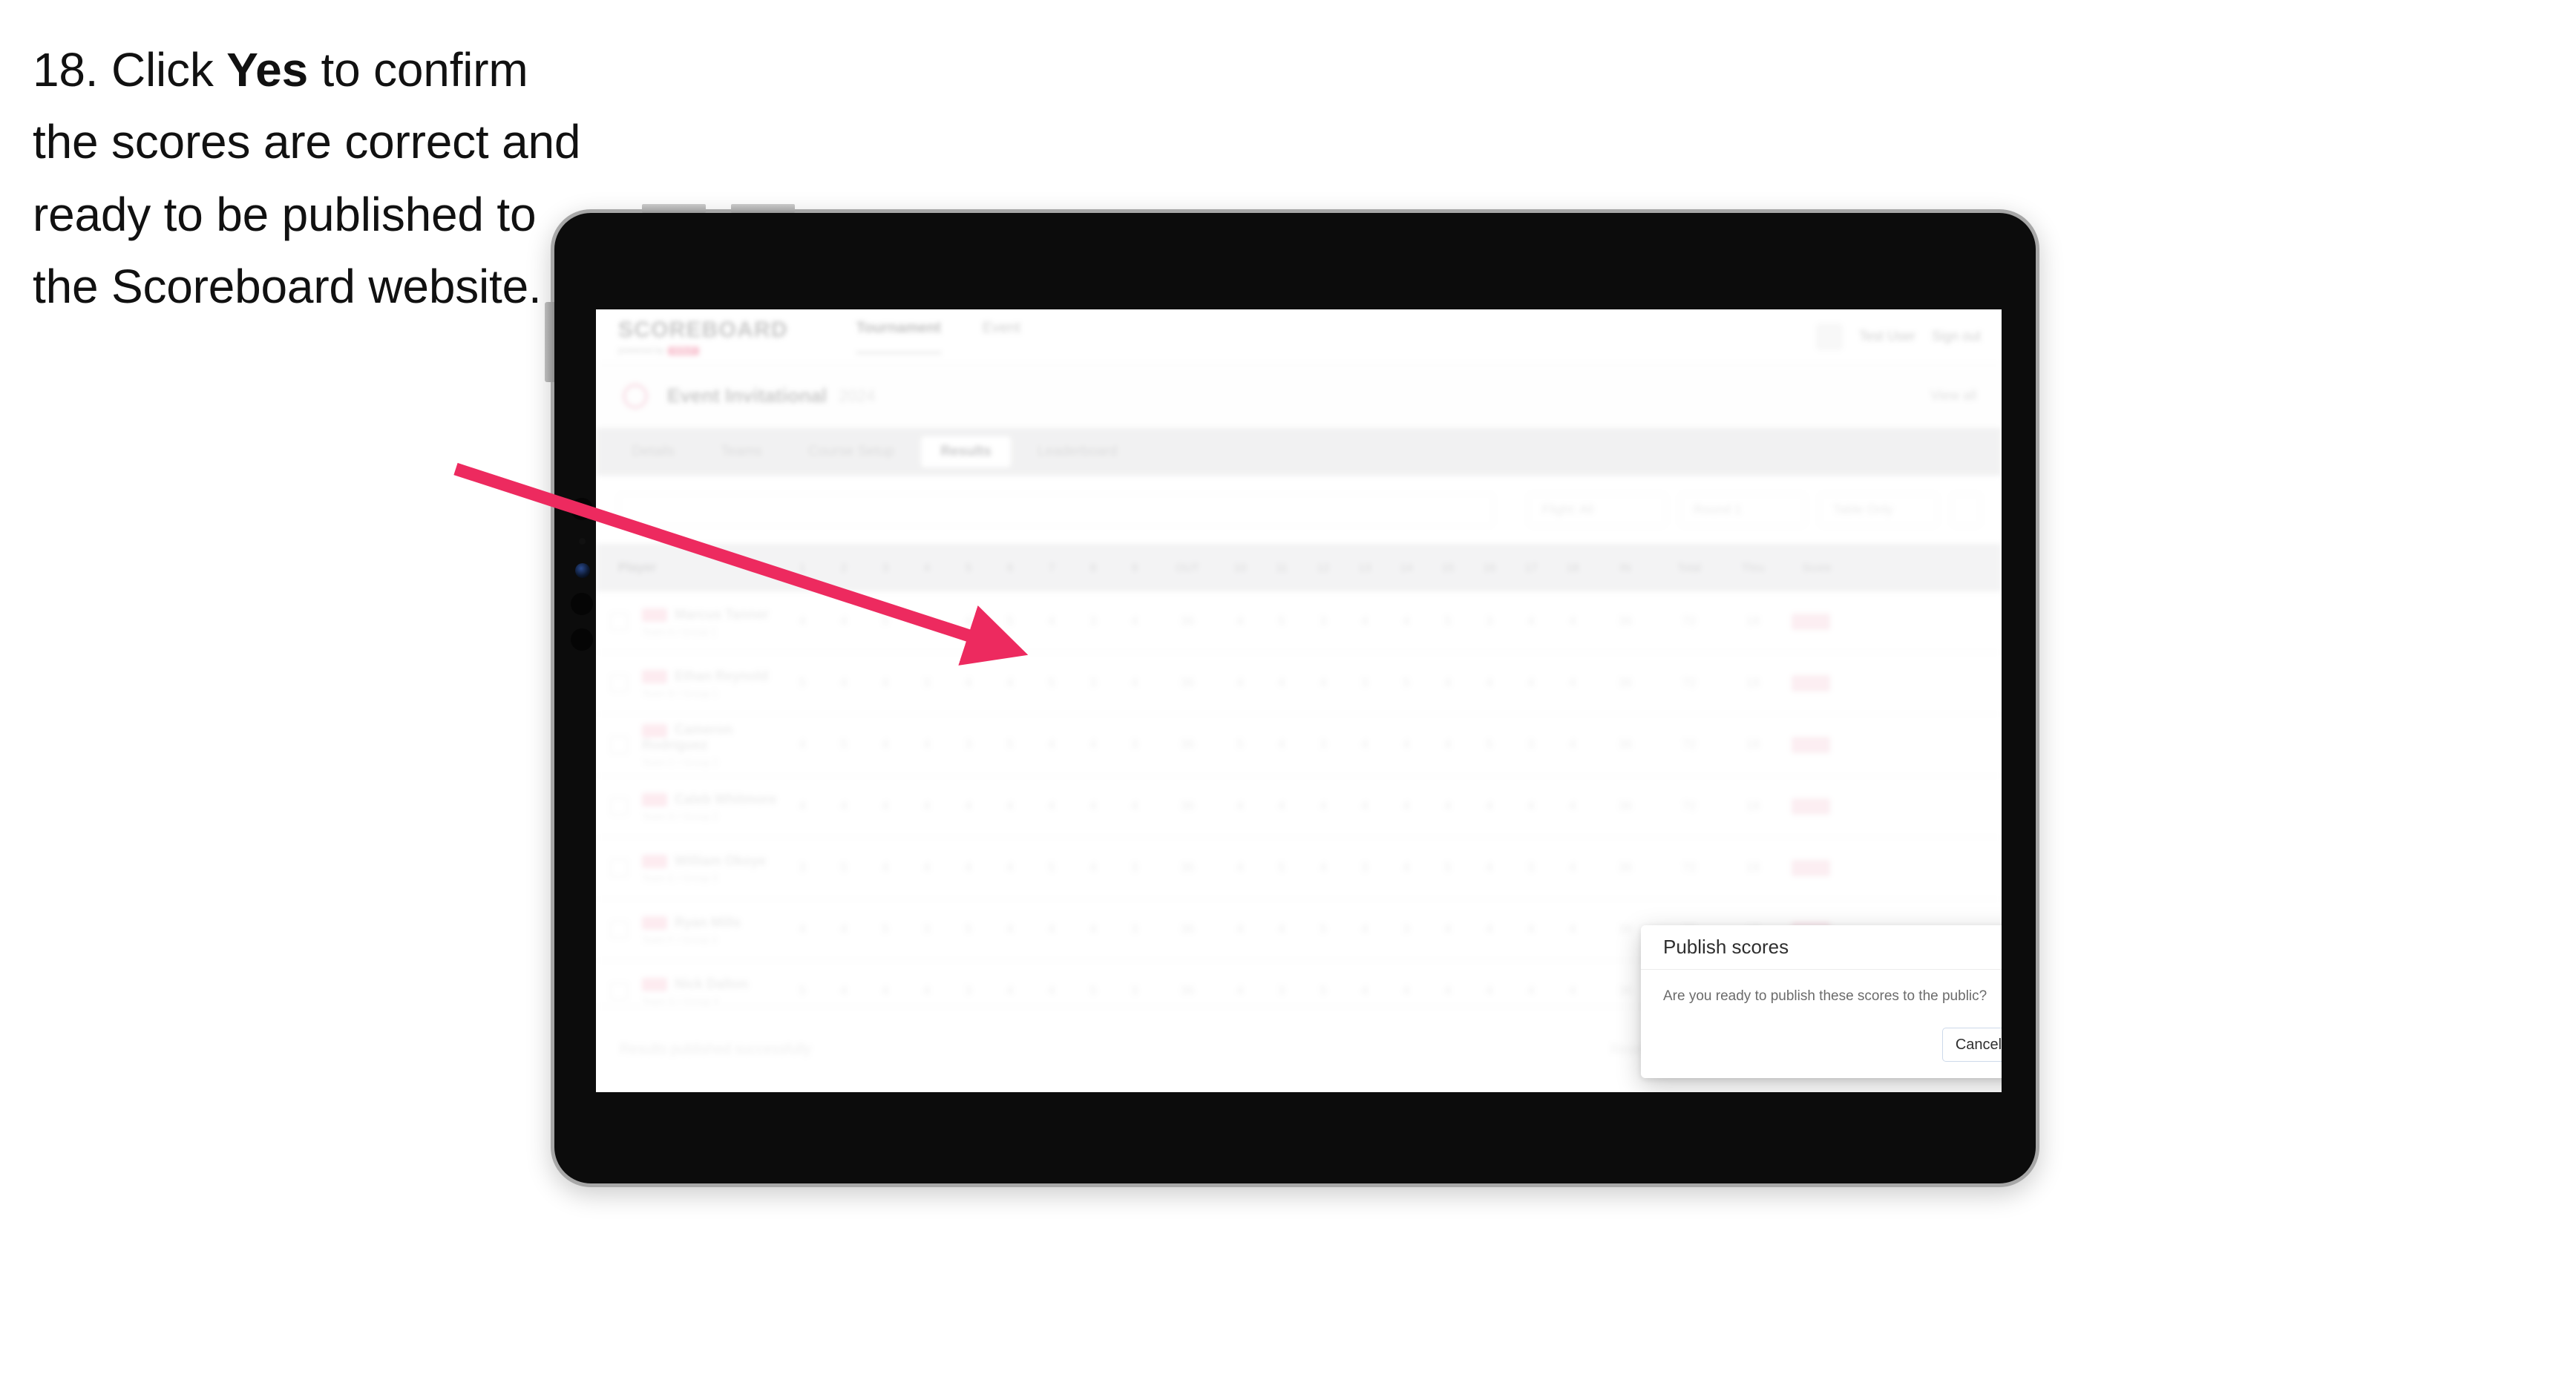 The width and height of the screenshot is (2576, 1386). Describe the element at coordinates (1966, 510) in the screenshot. I see `settings-icon` at that location.